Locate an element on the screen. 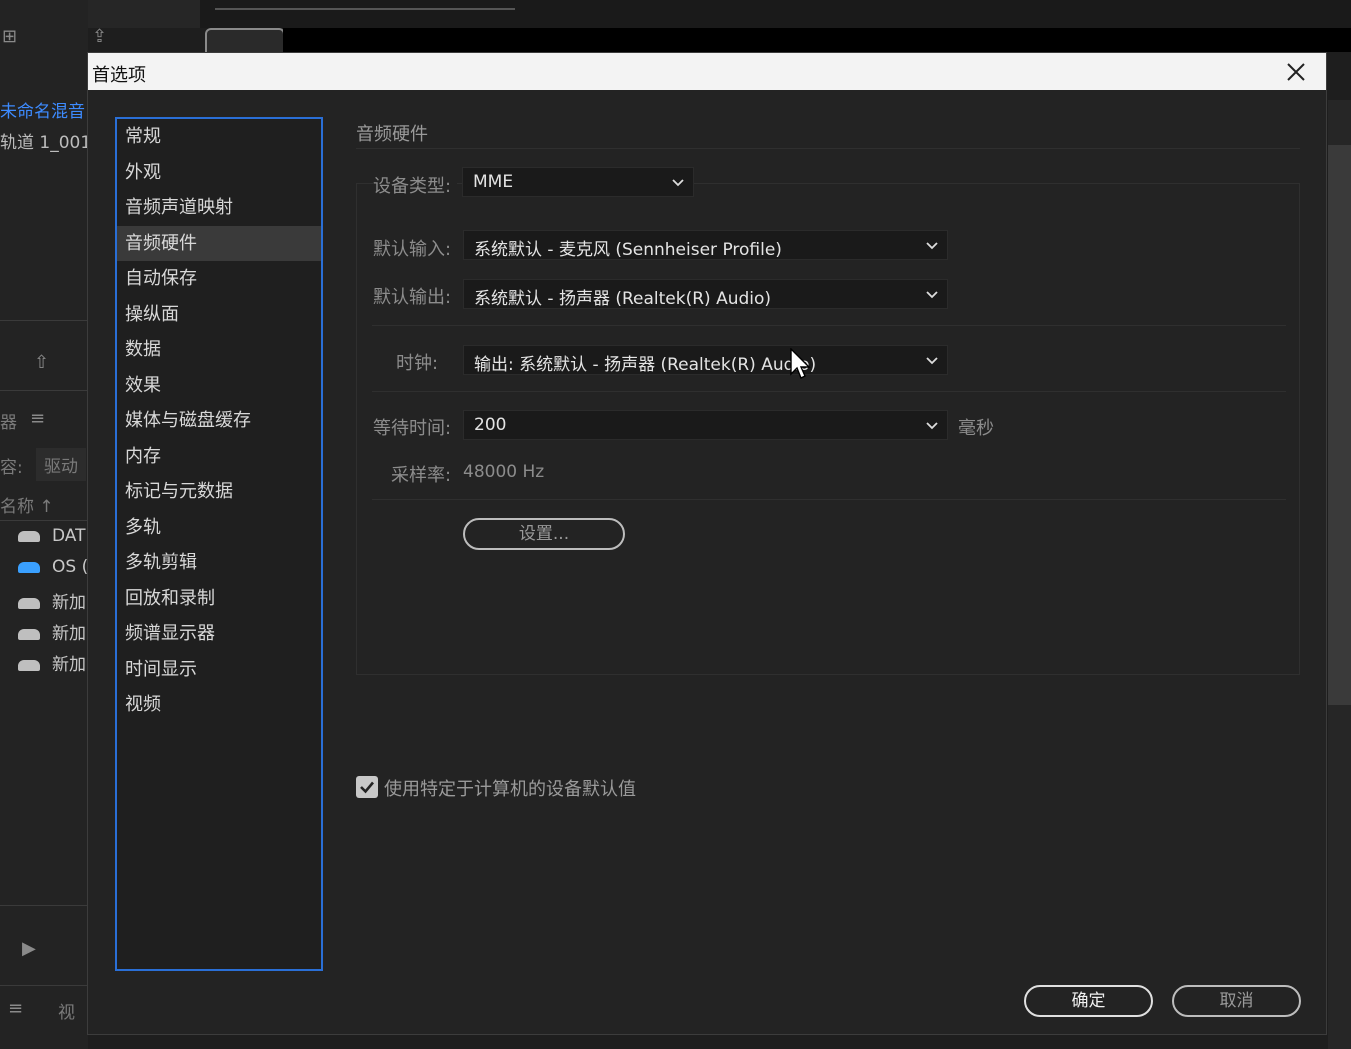  category-item: 内存 is located at coordinates (219, 457).